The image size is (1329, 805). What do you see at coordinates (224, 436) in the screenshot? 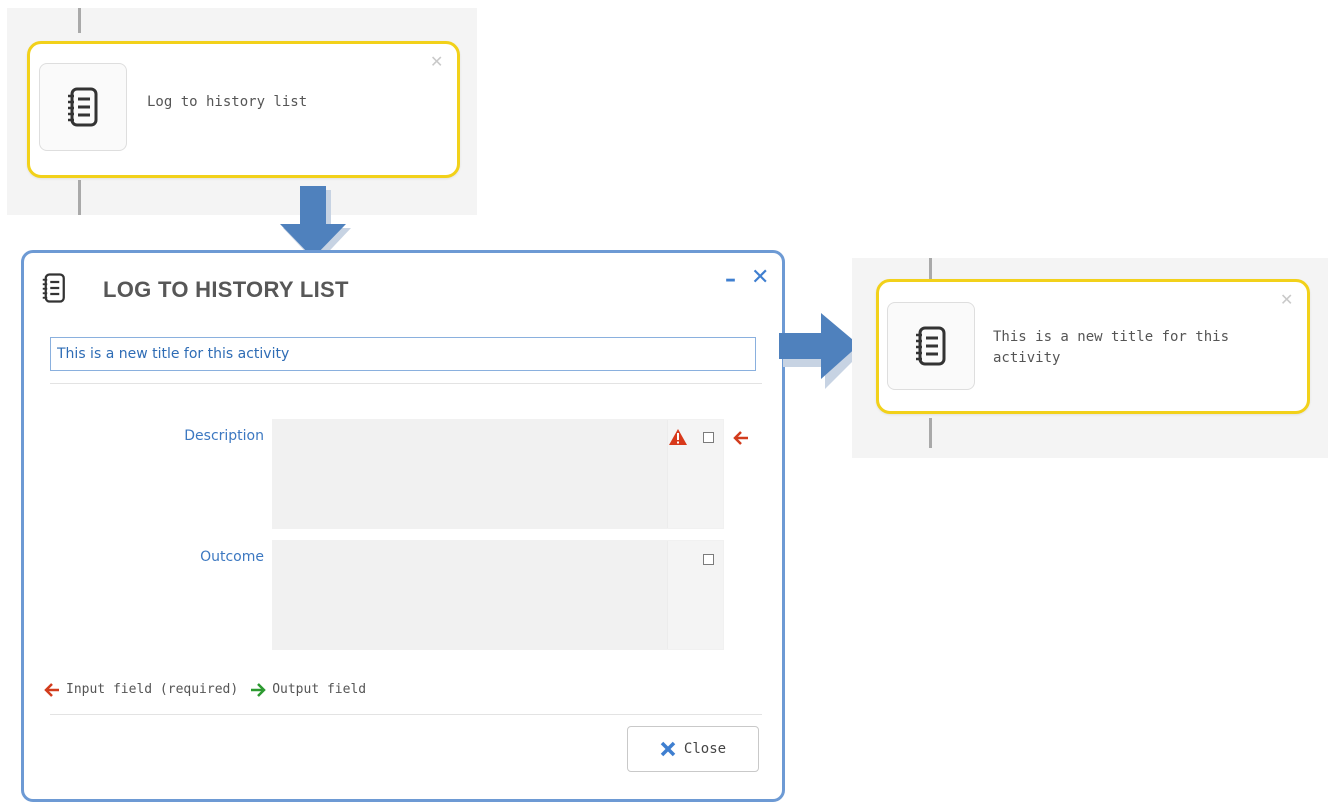
I see `field-label-description: Description` at bounding box center [224, 436].